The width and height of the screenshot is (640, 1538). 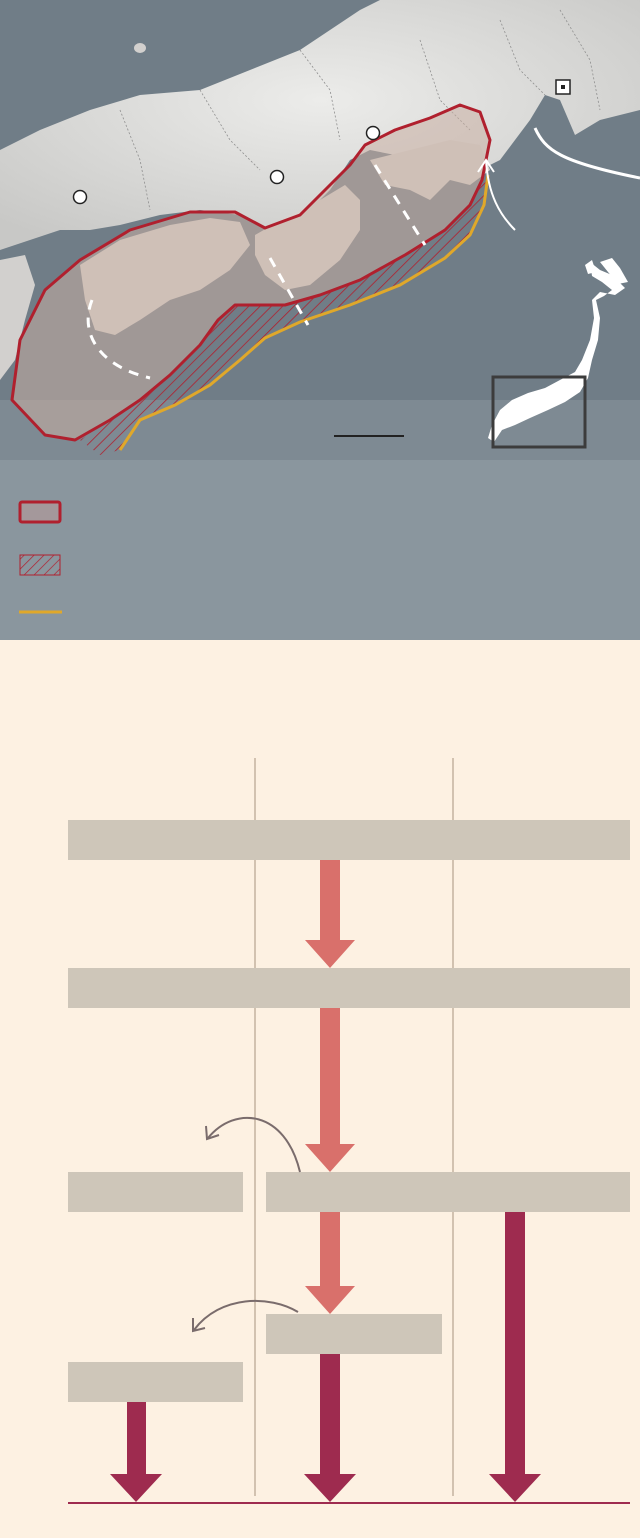 What do you see at coordinates (40, 565) in the screenshot?
I see `legend-swatch-hatched-zone` at bounding box center [40, 565].